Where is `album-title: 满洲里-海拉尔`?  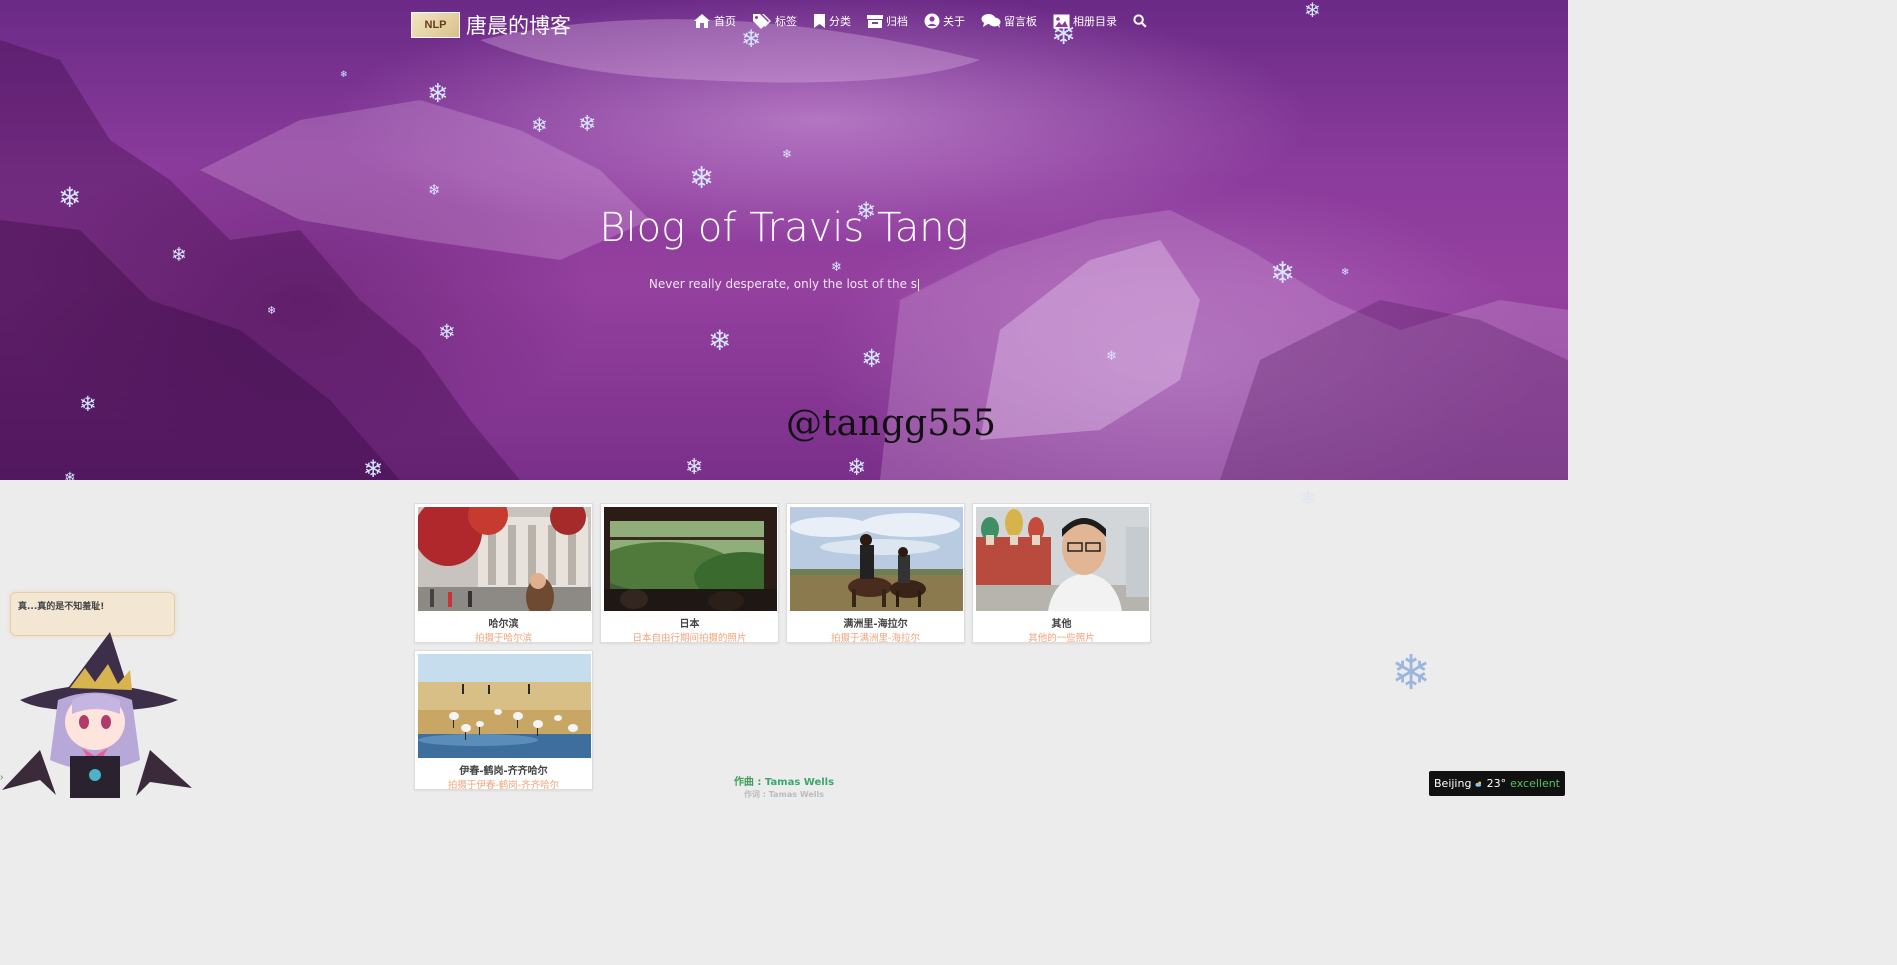 album-title: 满洲里-海拉尔 is located at coordinates (875, 622).